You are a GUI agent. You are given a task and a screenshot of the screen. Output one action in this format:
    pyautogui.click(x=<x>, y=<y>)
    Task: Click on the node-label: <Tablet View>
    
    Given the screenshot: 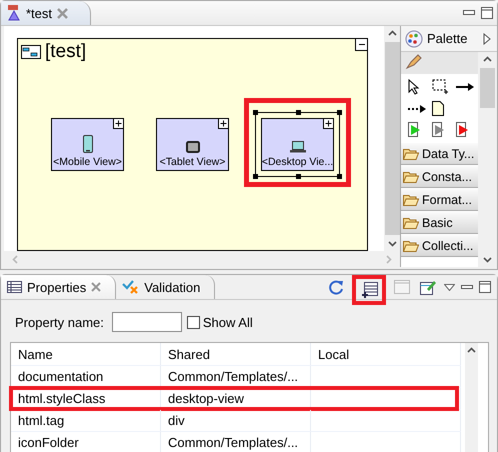 What is the action you would take?
    pyautogui.click(x=193, y=162)
    